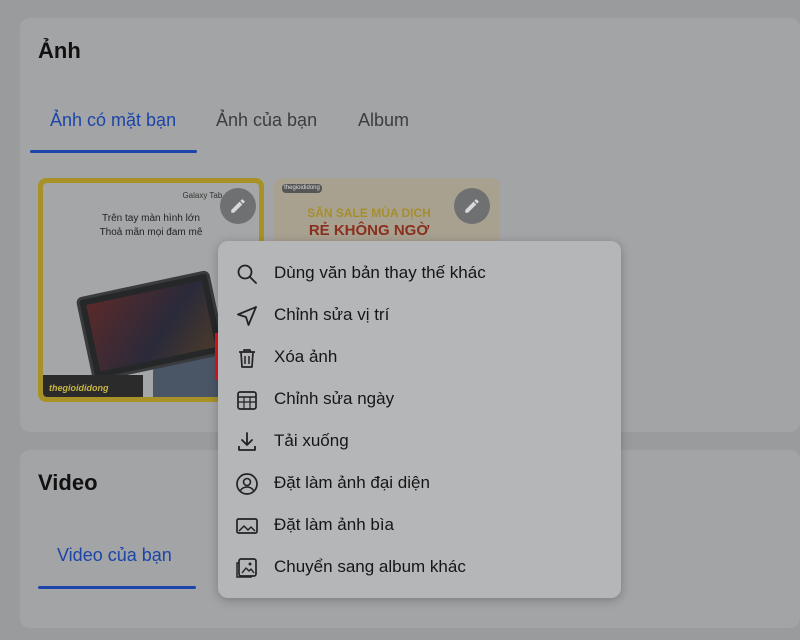  What do you see at coordinates (380, 272) in the screenshot?
I see `menu-item-label: Dùng văn bản thay thế khác` at bounding box center [380, 272].